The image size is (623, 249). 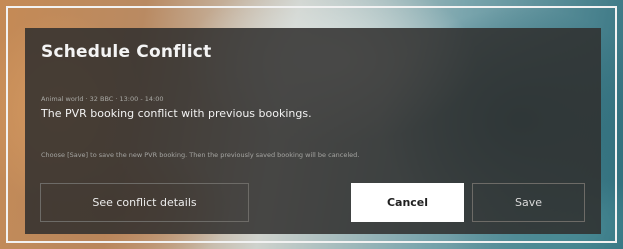 I want to click on program-info: Animal world · 32 BBC · 13:00 - 14:00, so click(x=102, y=99).